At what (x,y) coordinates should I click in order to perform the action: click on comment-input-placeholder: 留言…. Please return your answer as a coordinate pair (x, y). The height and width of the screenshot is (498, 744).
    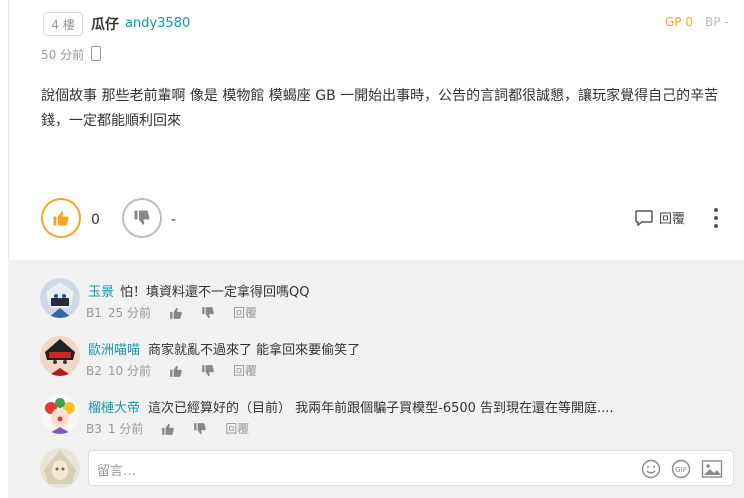
    Looking at the image, I should click on (117, 471).